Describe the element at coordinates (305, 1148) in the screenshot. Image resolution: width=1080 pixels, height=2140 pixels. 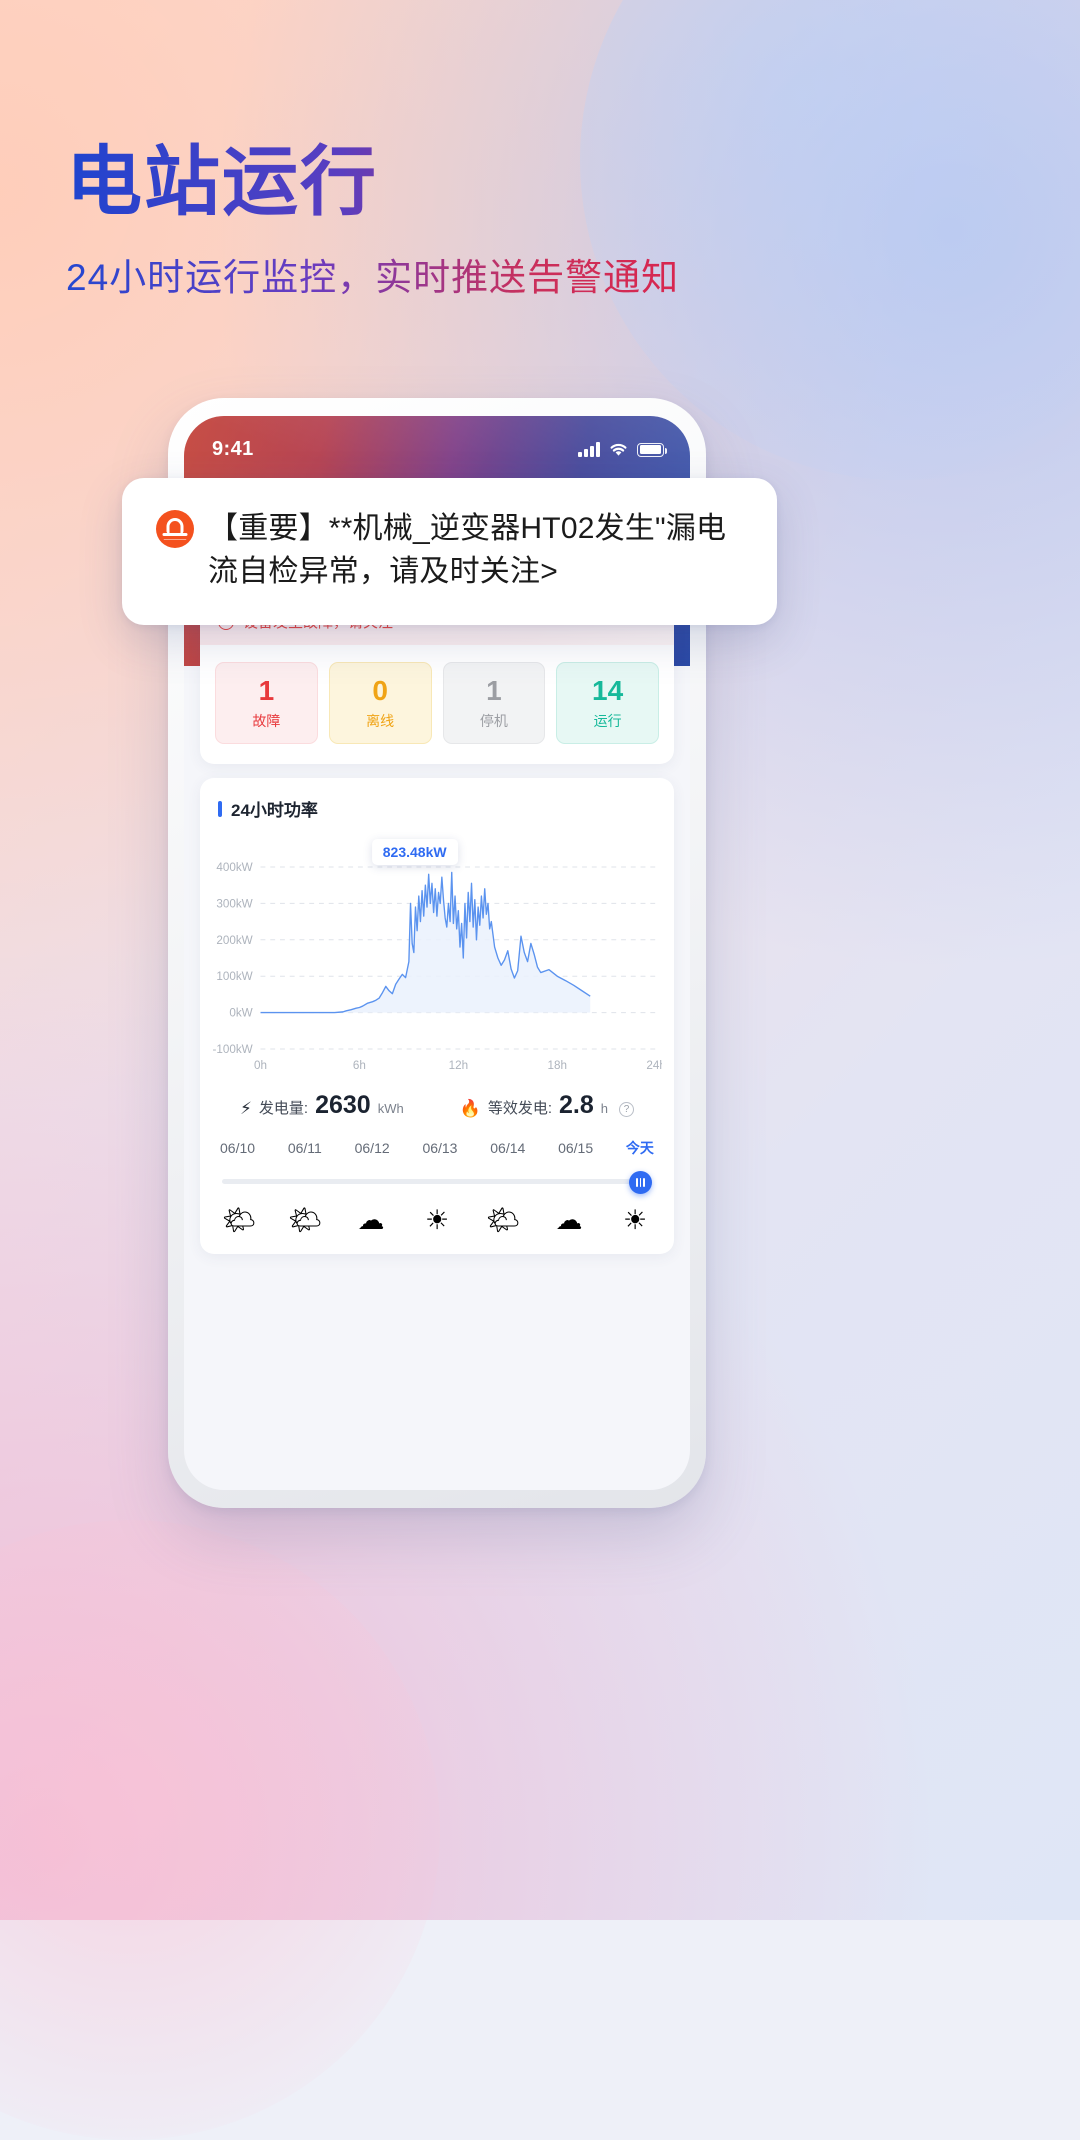
I see `date-item: 06/11` at that location.